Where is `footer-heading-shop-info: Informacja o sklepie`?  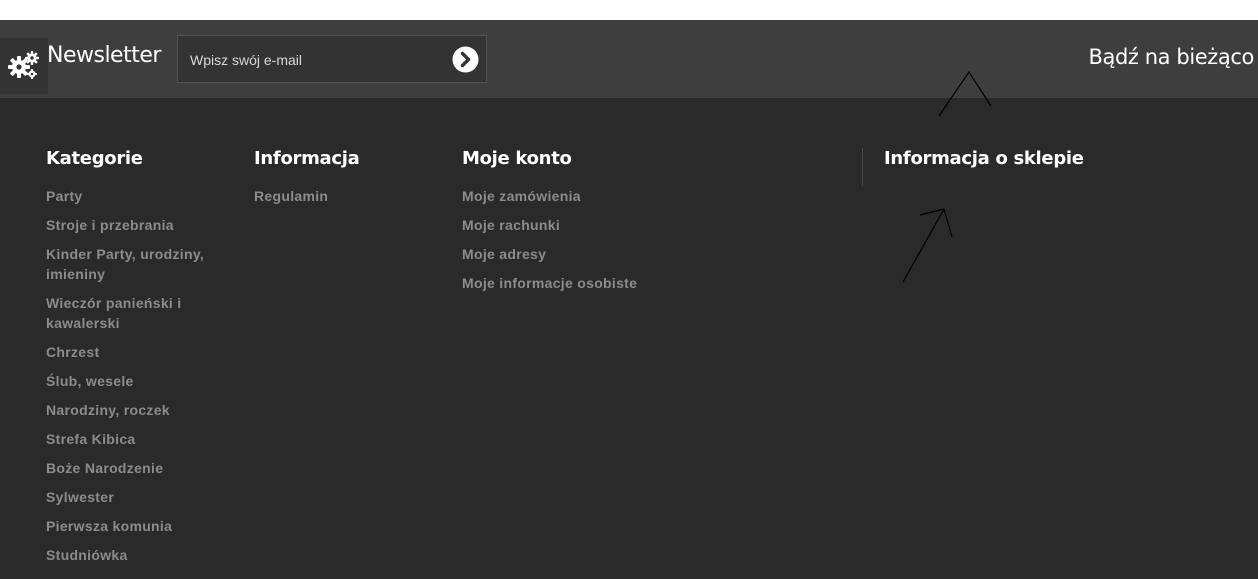
footer-heading-shop-info: Informacja o sklepie is located at coordinates (984, 158).